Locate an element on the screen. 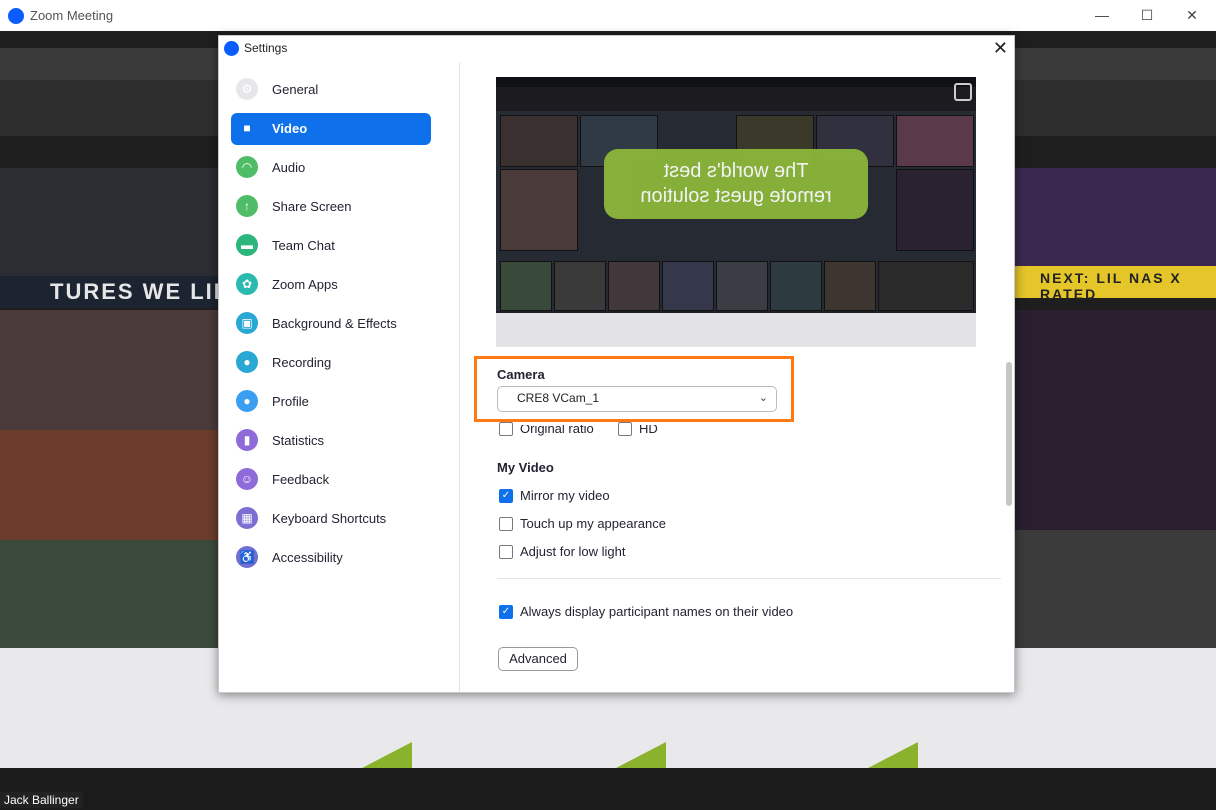 This screenshot has height=810, width=1216. recording-icon: ● is located at coordinates (247, 362).